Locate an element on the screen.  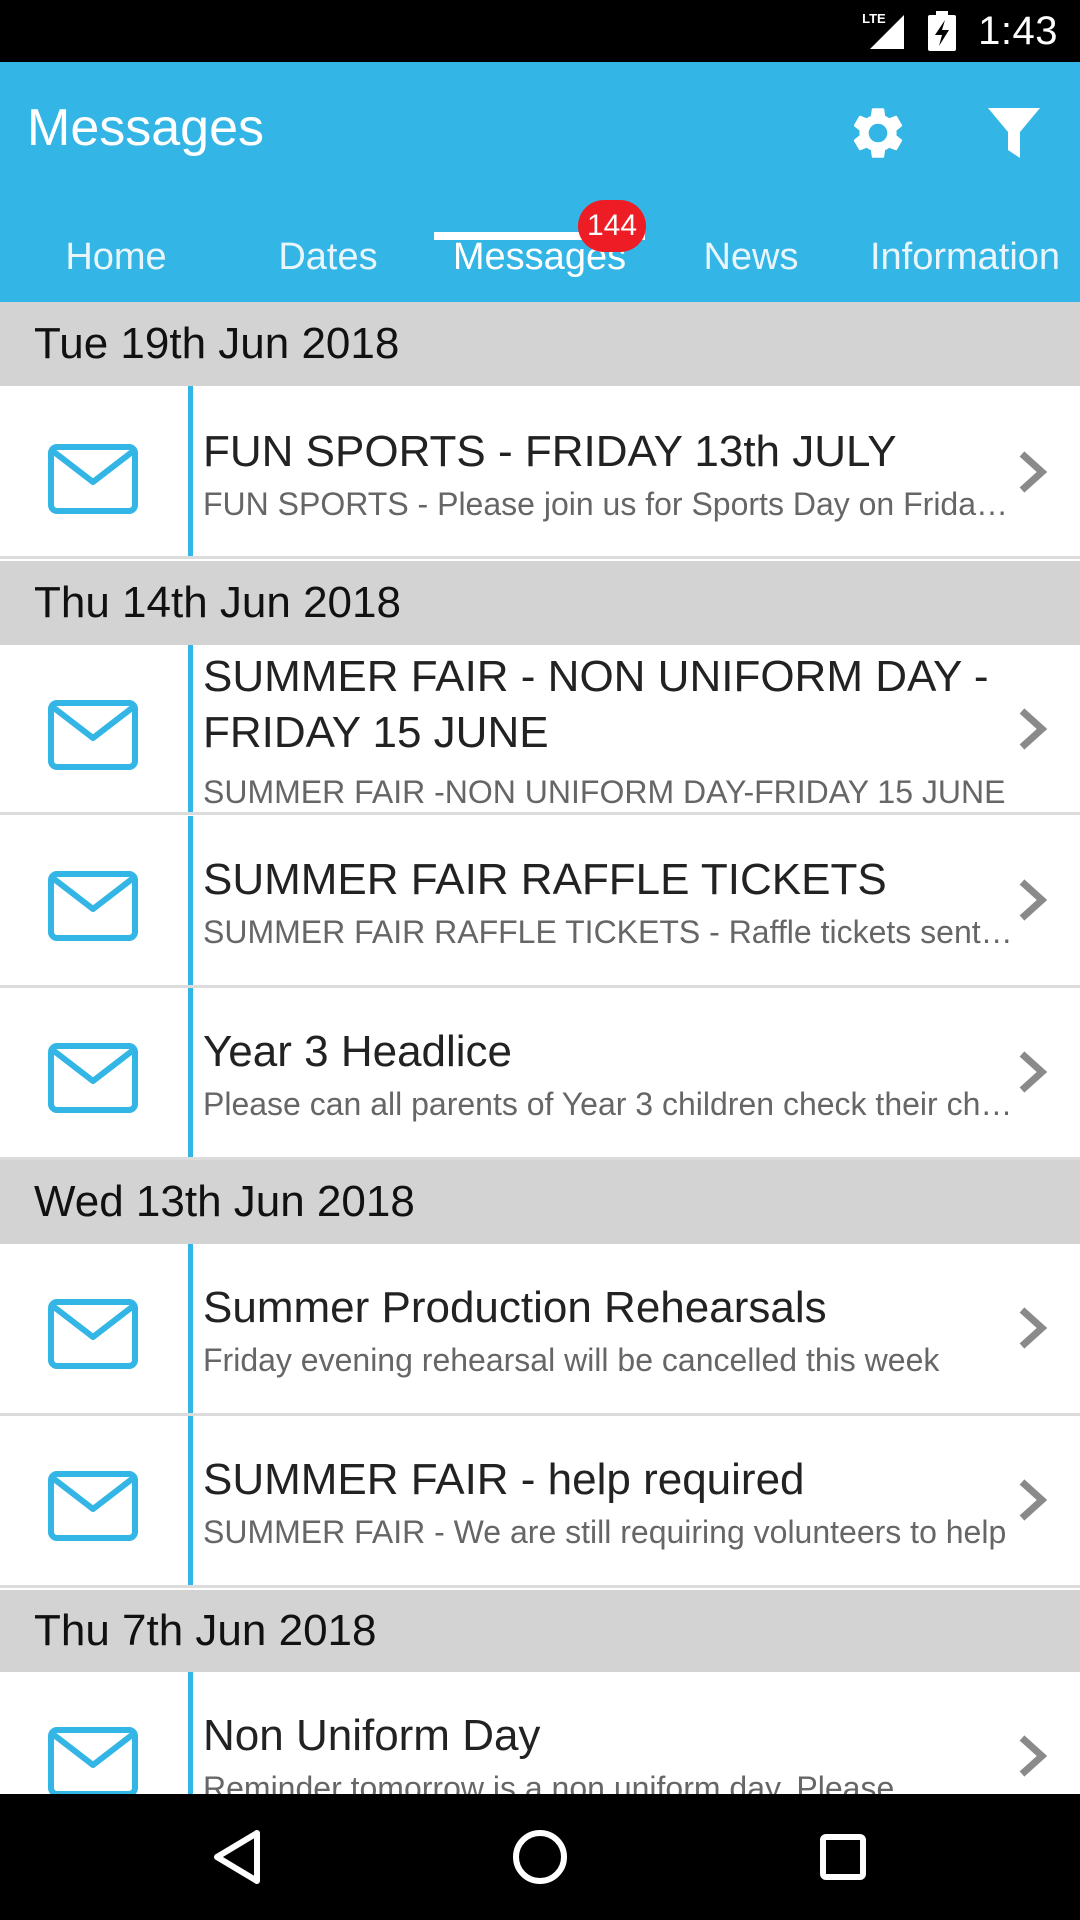
date-header: Thu 7th Jun 2018 is located at coordinates (540, 1631).